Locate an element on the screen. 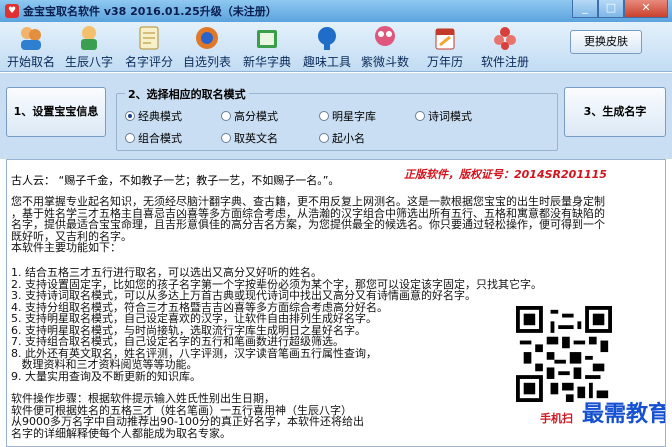  toolbar-start-naming-button: 开始取名 is located at coordinates (31, 47).